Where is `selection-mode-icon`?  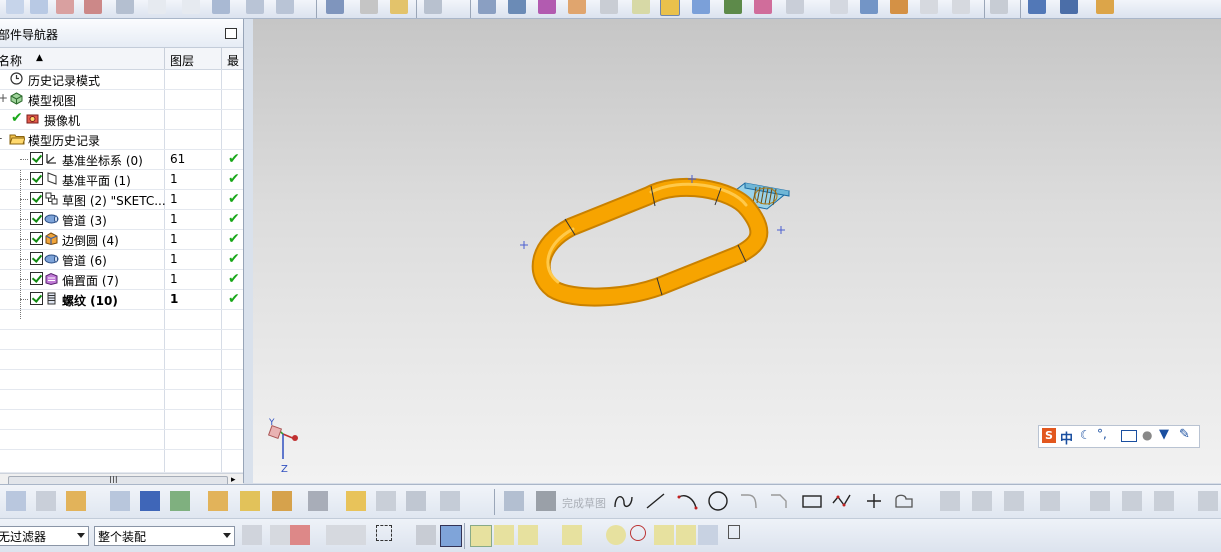 selection-mode-icon is located at coordinates (426, 535).